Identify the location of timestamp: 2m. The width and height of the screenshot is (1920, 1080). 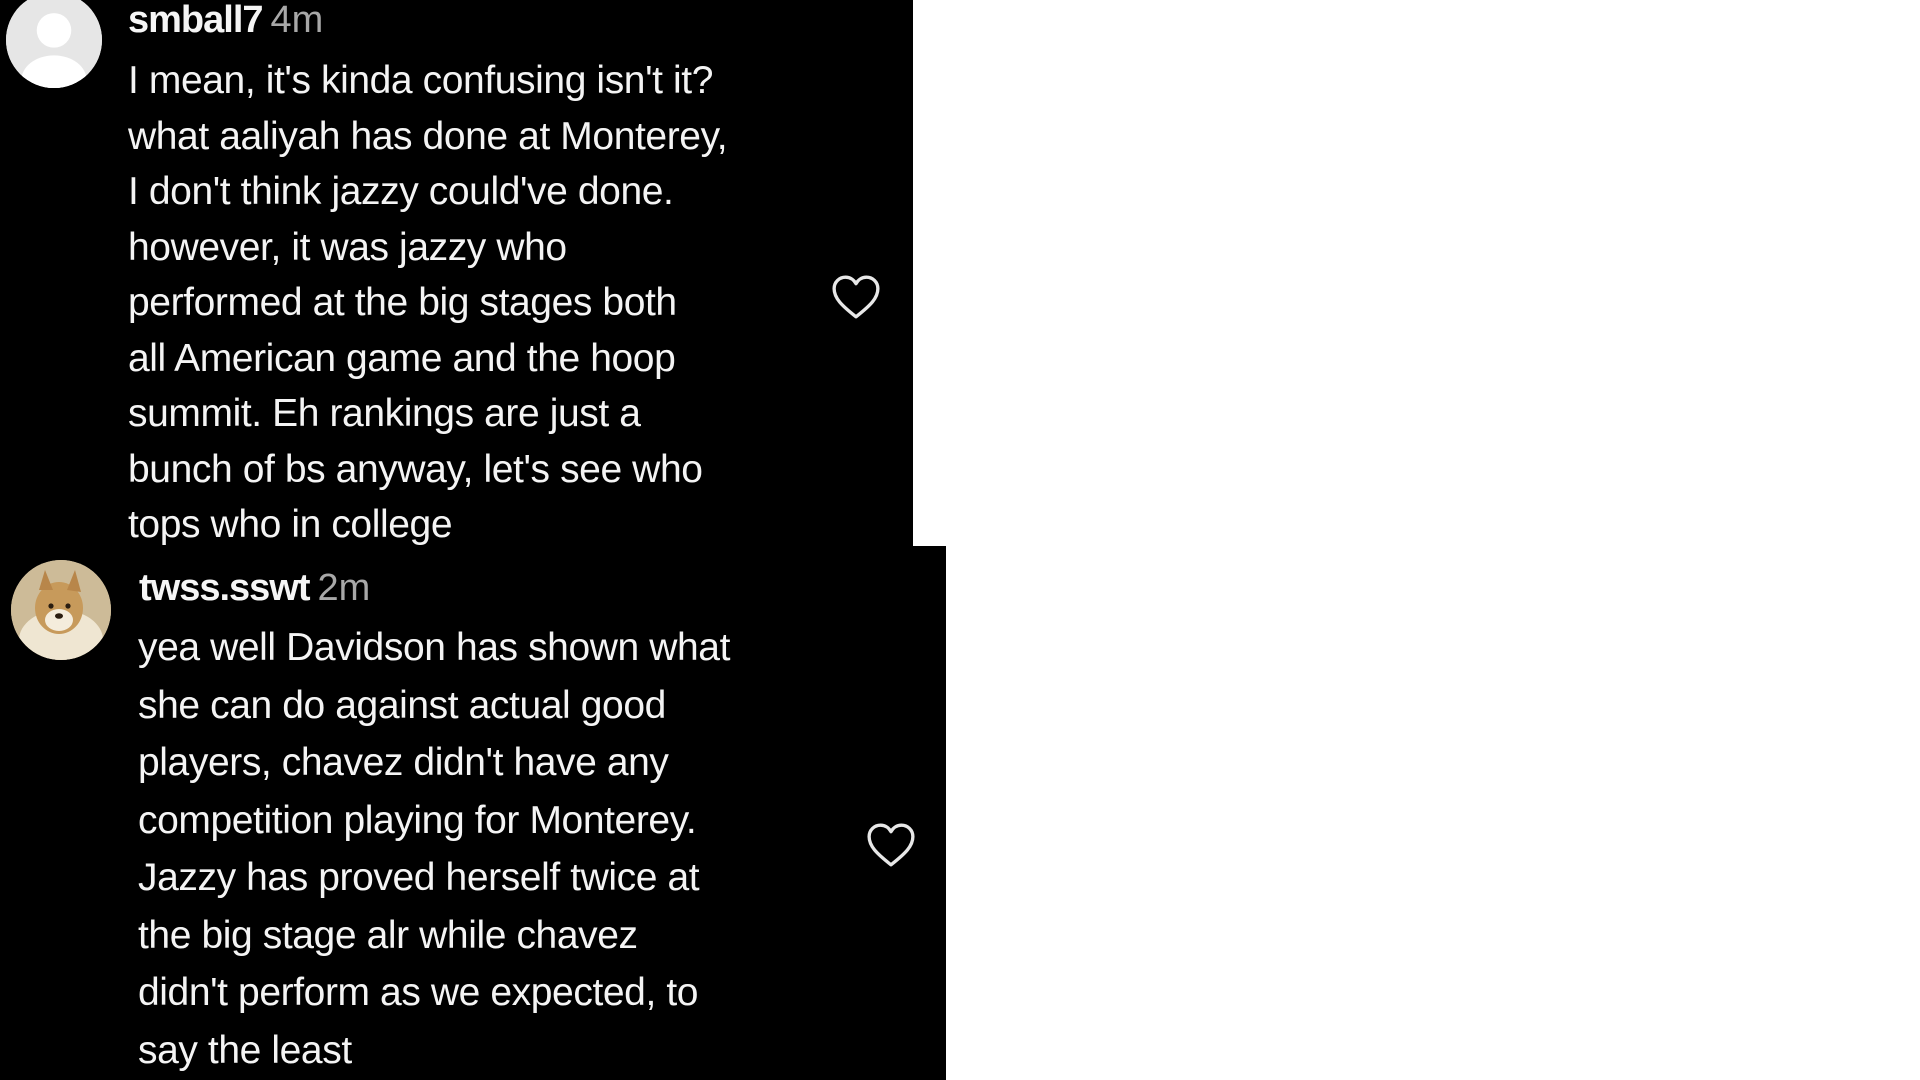
(344, 588).